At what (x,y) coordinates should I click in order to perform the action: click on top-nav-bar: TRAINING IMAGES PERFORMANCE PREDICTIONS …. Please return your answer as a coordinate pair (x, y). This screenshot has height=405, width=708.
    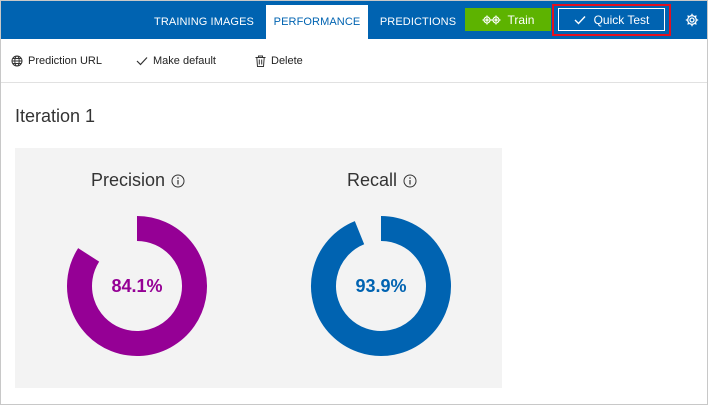
    Looking at the image, I should click on (354, 20).